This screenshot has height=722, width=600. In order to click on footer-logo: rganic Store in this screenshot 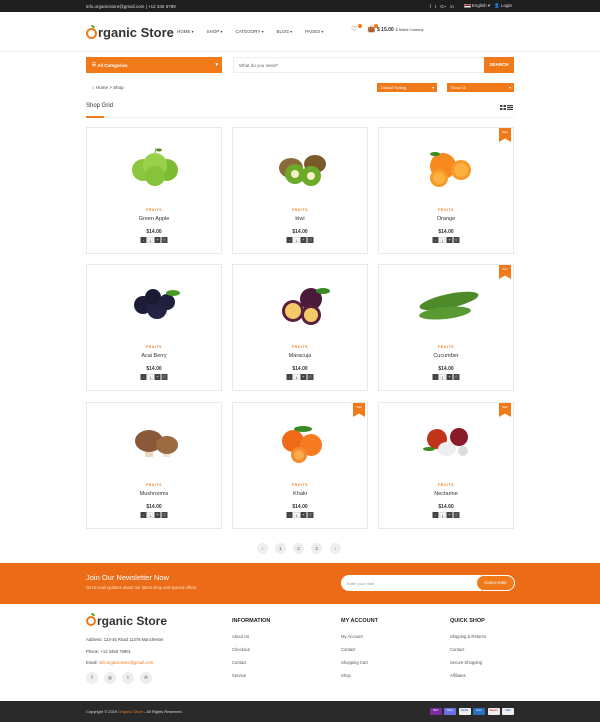, I will do `click(126, 620)`.